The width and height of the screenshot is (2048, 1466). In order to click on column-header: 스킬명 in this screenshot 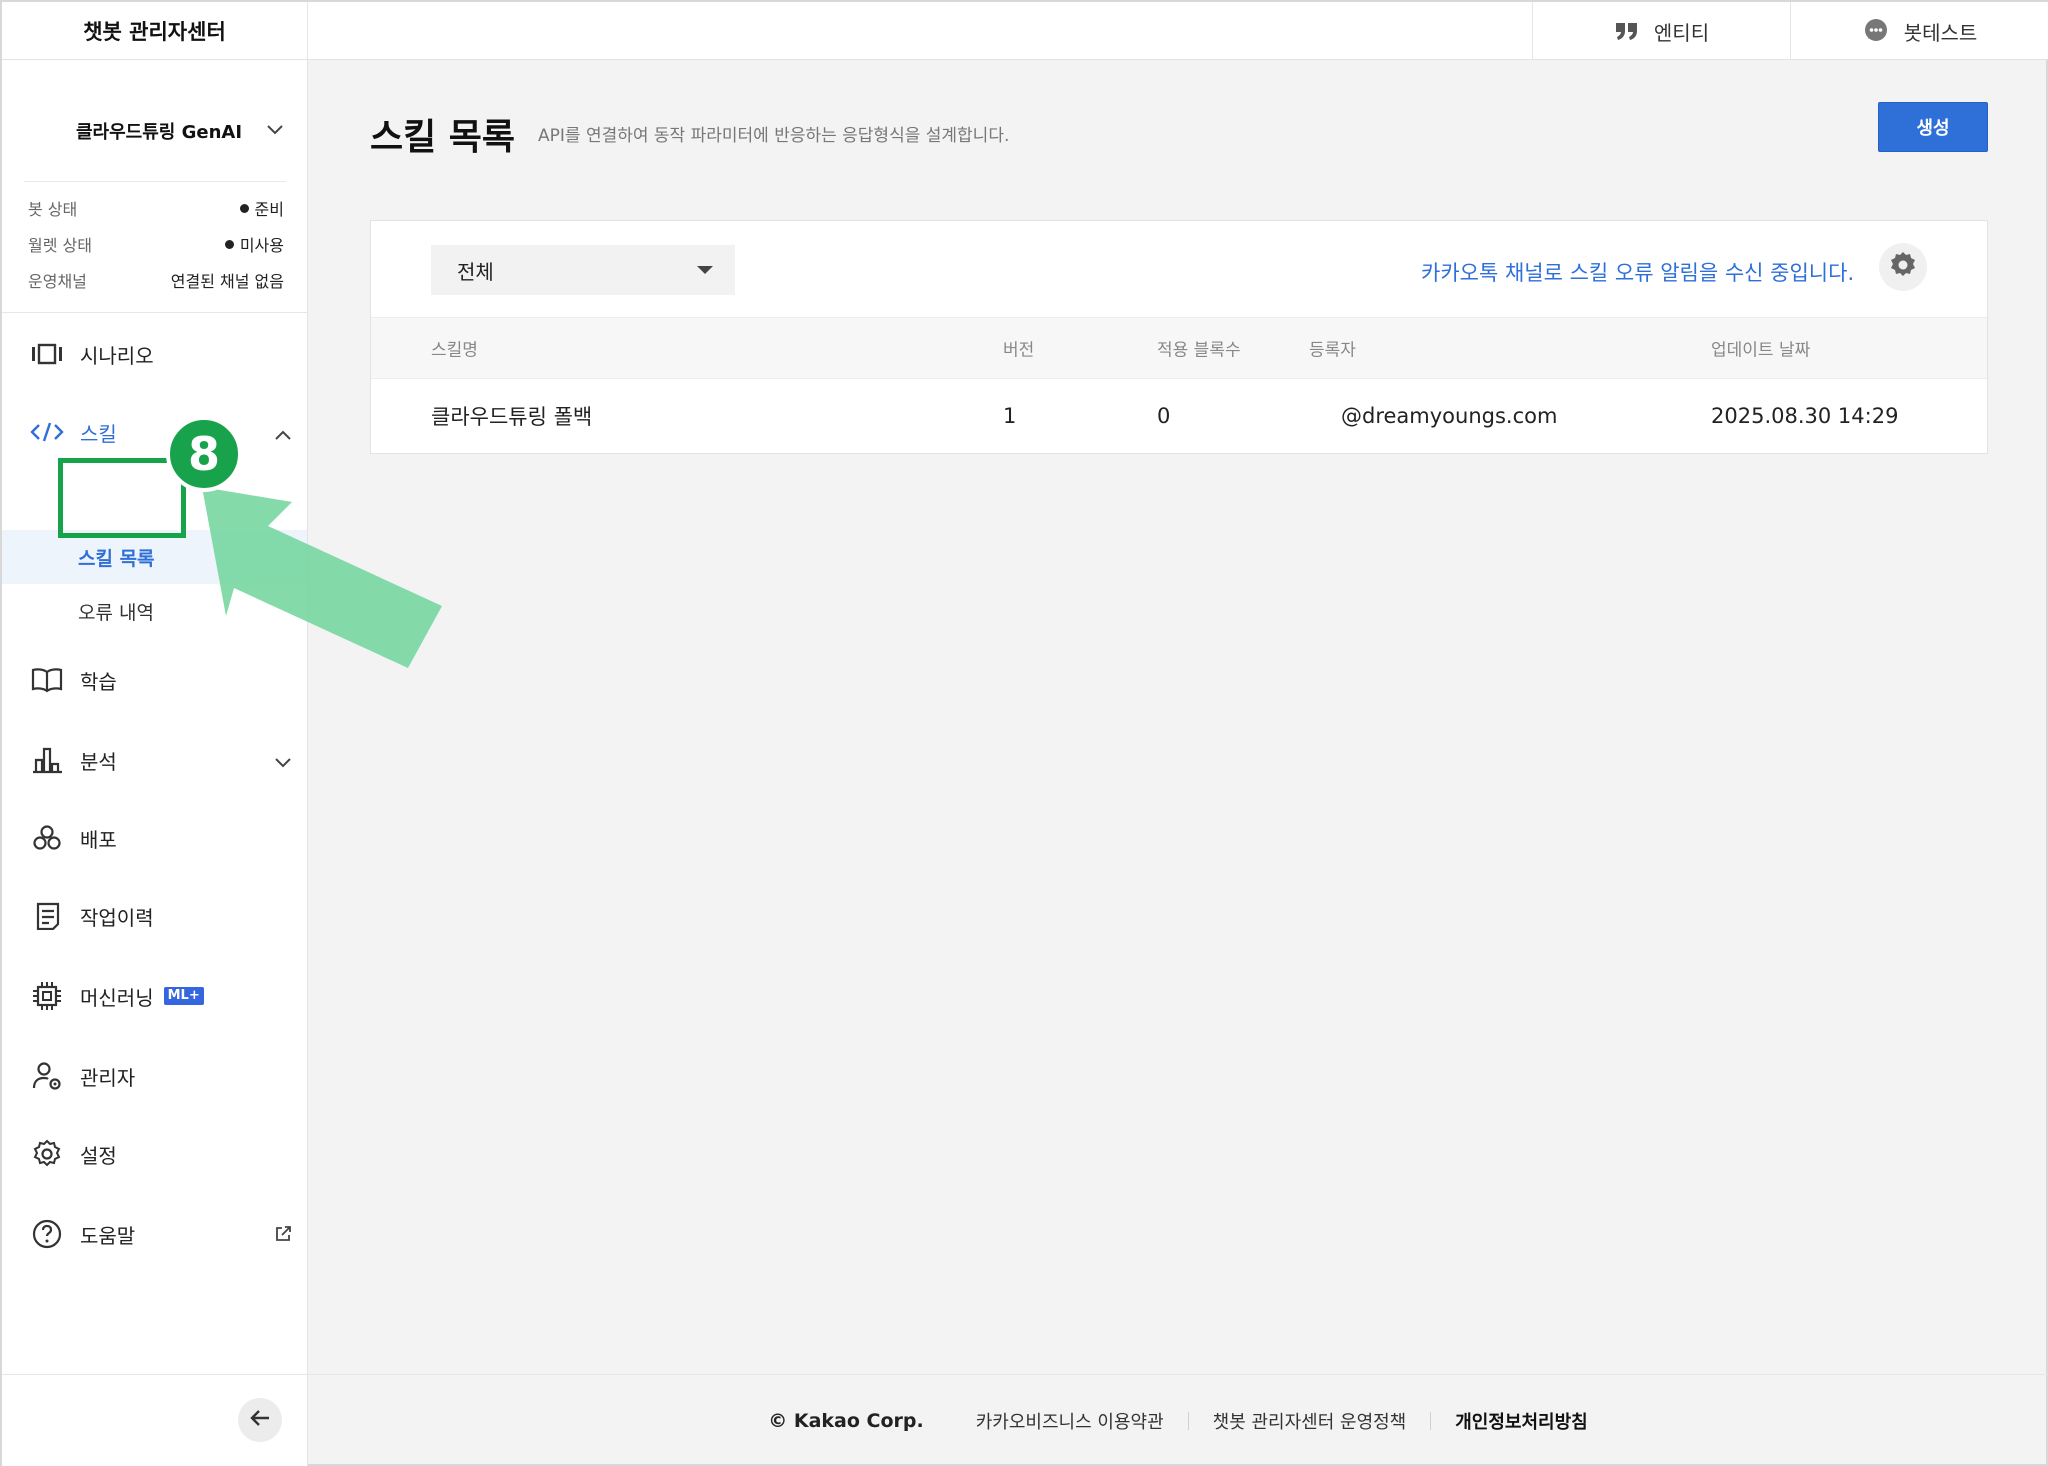, I will do `click(454, 348)`.